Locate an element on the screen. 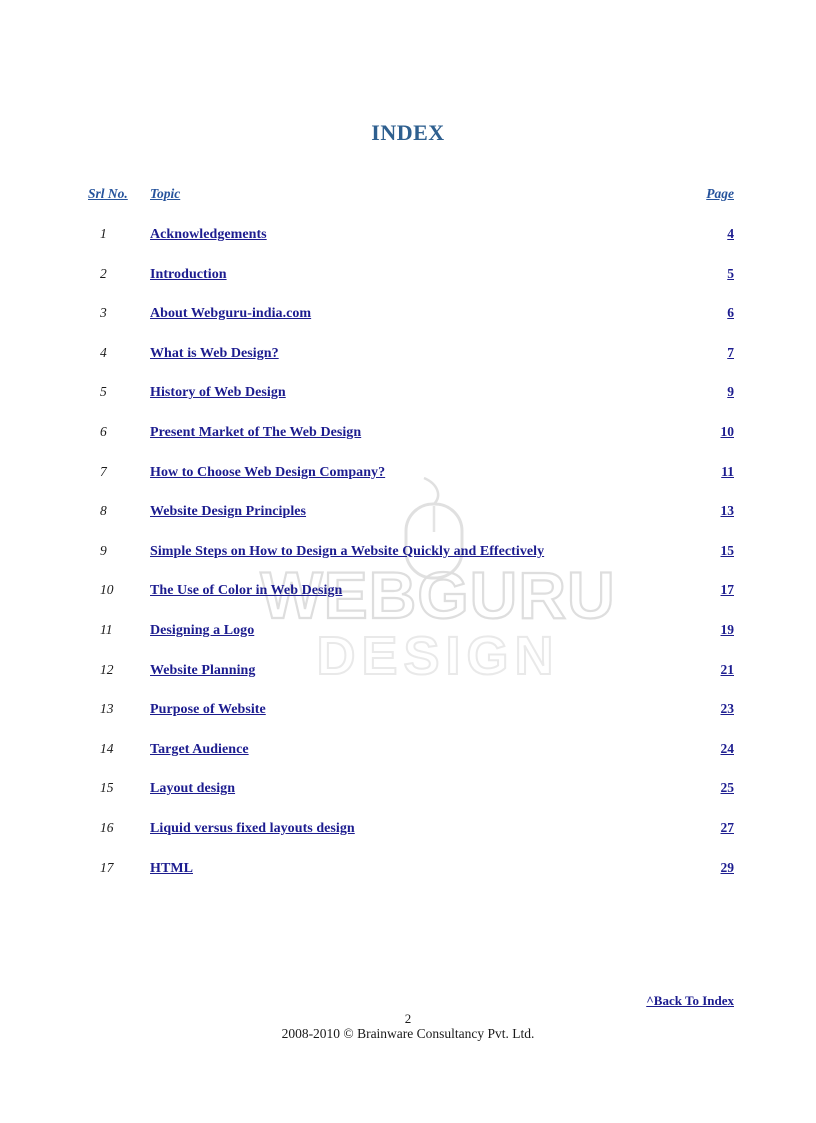 This screenshot has height=1123, width=816. toc-page-link: 13 is located at coordinates (728, 510).